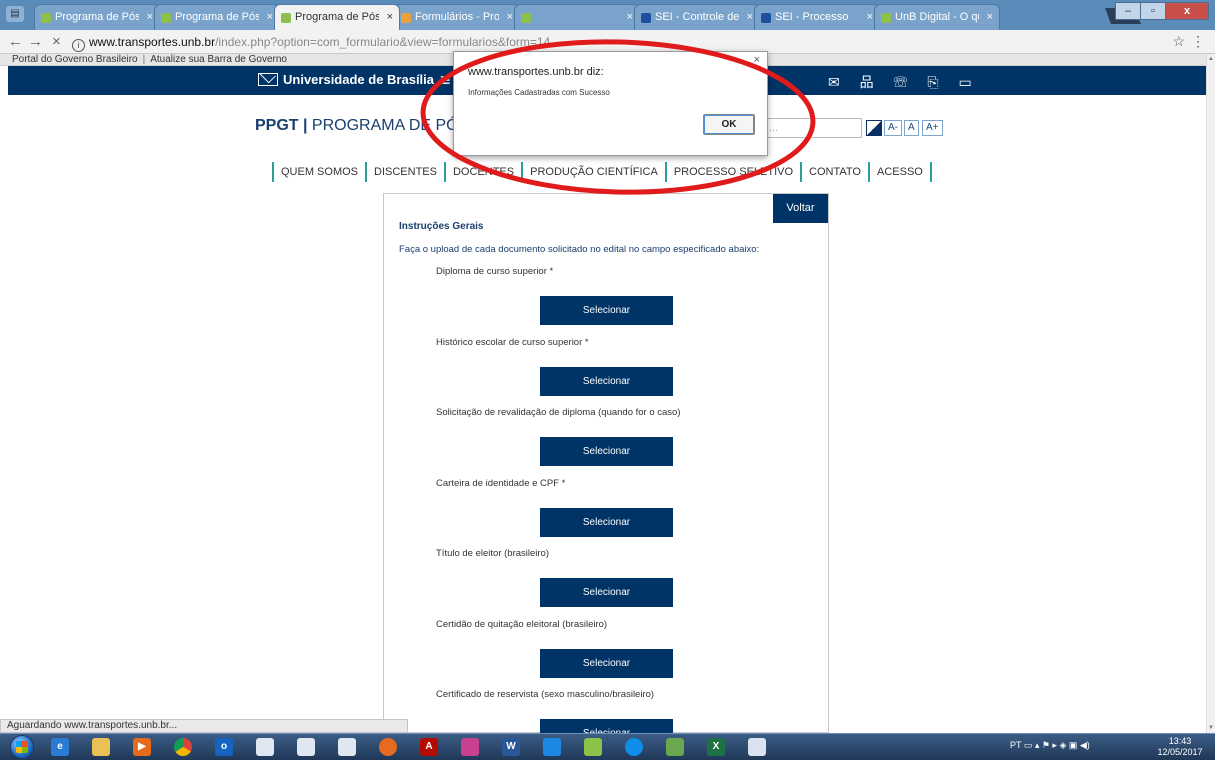 The image size is (1215, 760). What do you see at coordinates (1178, 41) in the screenshot?
I see `bookmark-star-icon: ☆` at bounding box center [1178, 41].